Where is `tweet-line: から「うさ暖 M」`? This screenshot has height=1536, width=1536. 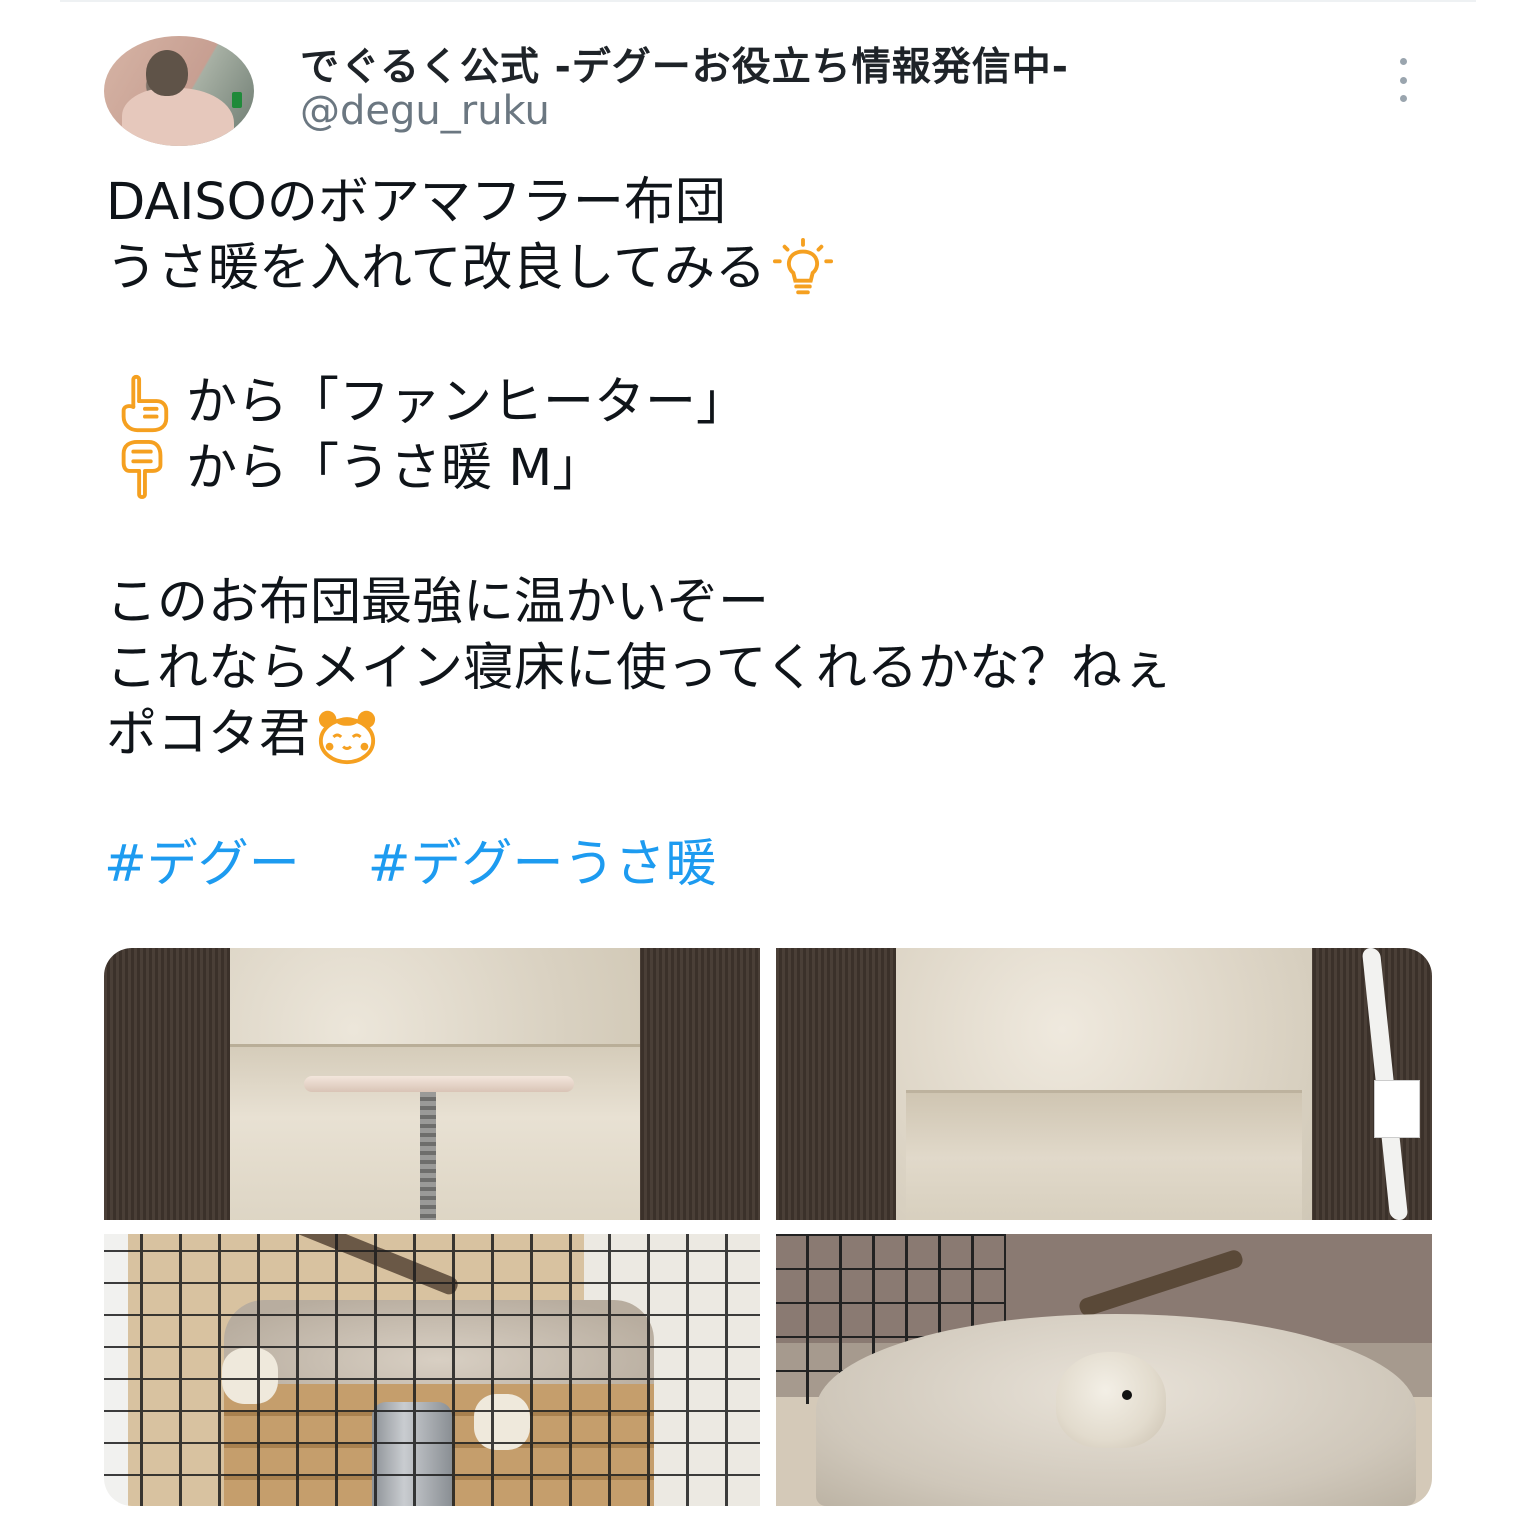
tweet-line: から「うさ暖 M」 is located at coordinates (776, 469).